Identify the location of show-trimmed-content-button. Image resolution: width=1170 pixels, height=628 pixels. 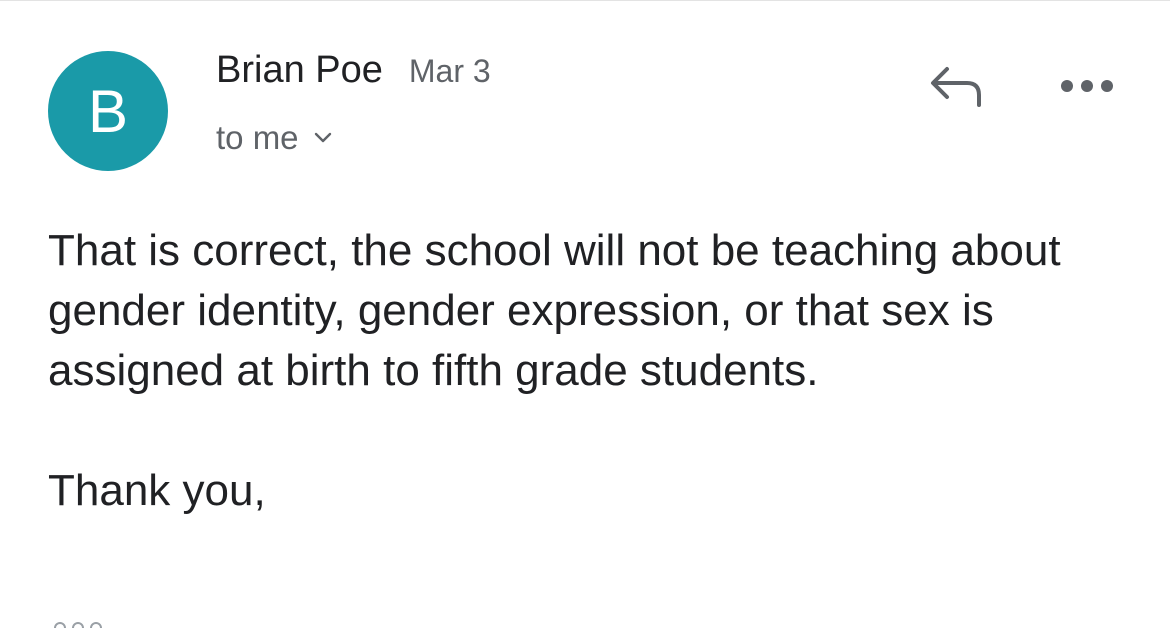
(78, 622).